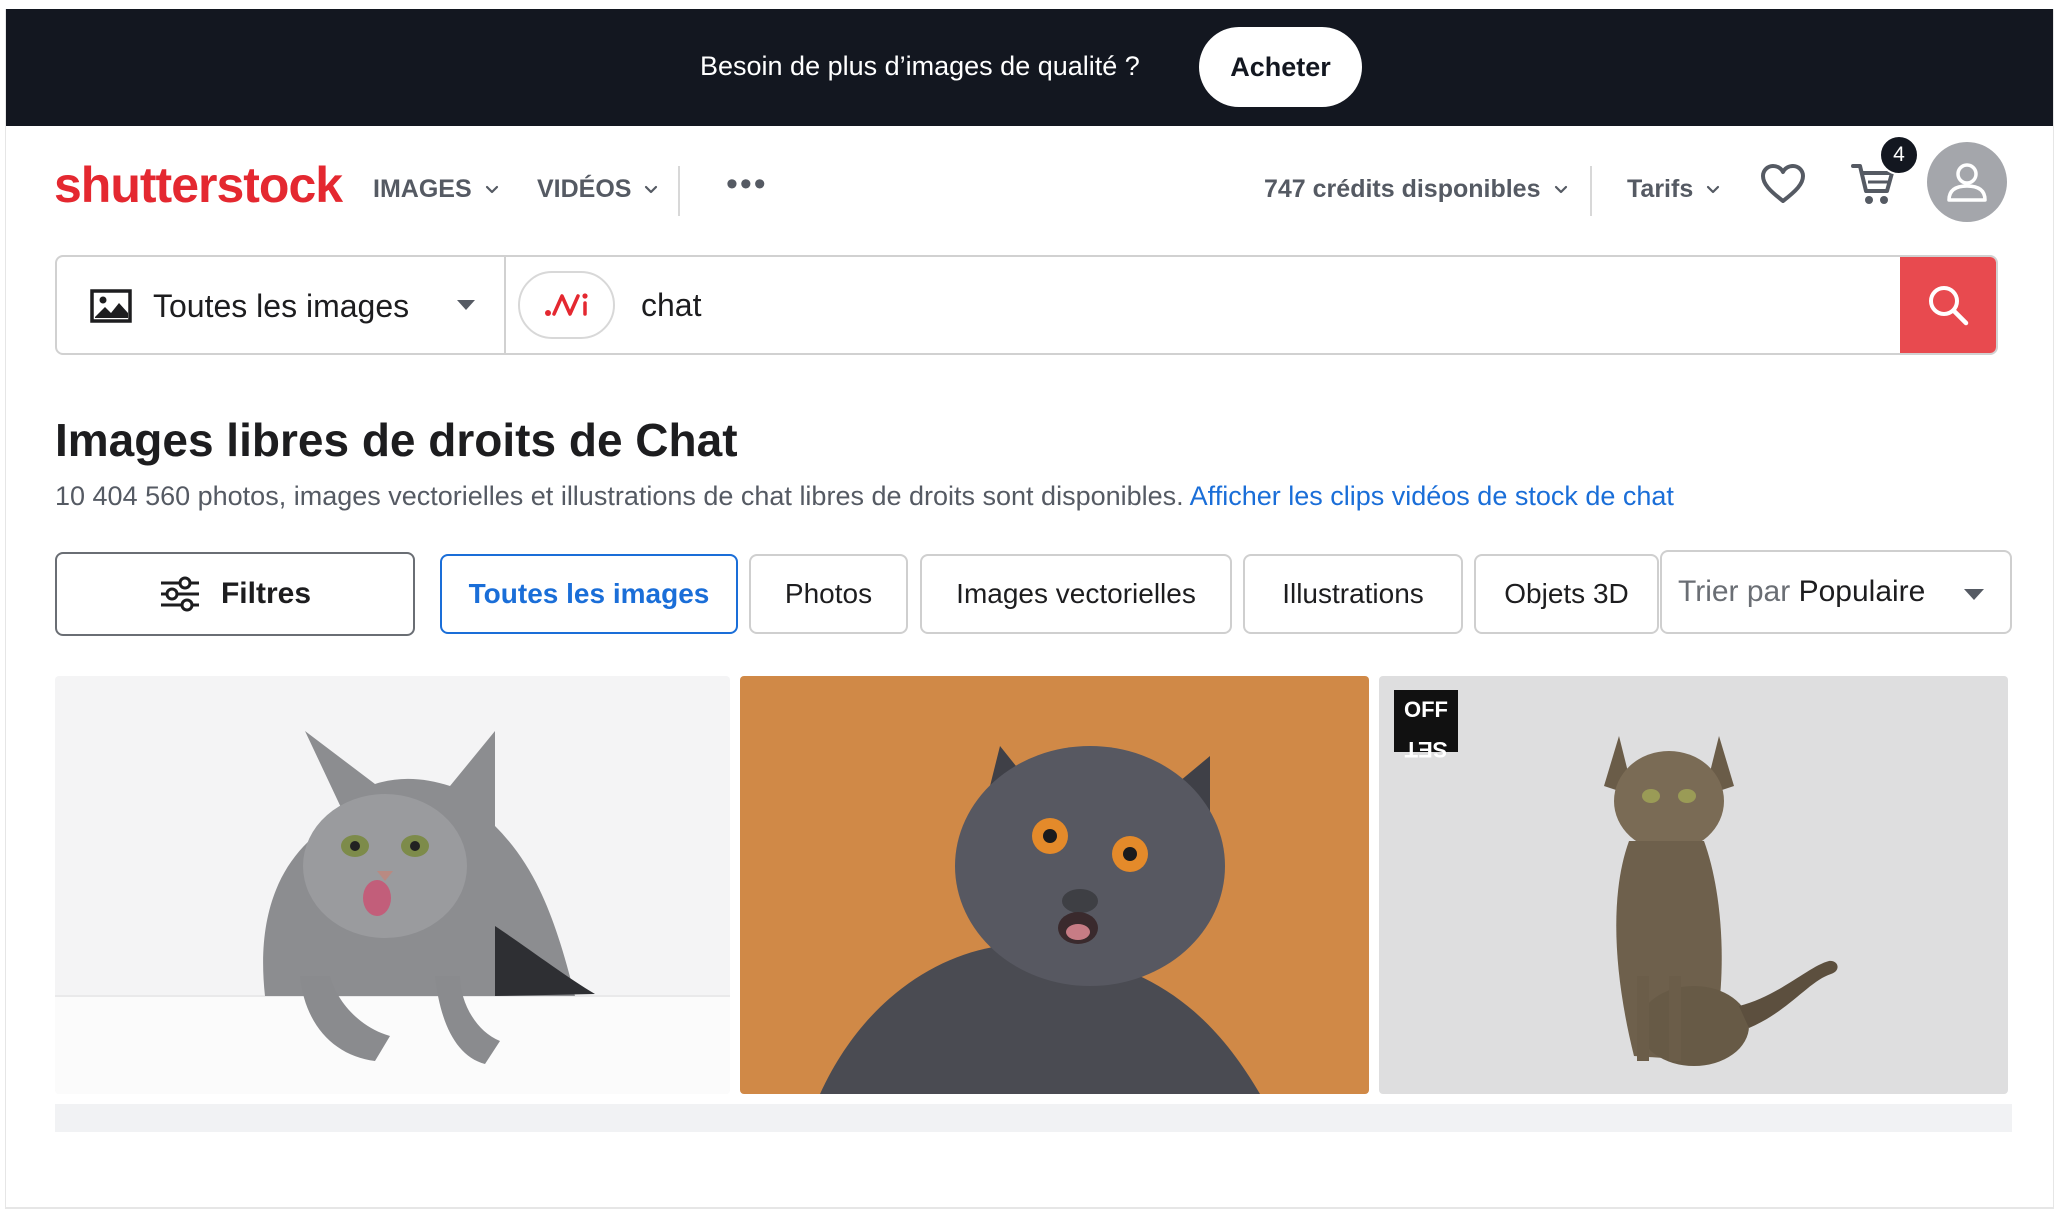 The height and width of the screenshot is (1218, 2064). I want to click on nav-videos: VIDÉOS, so click(598, 189).